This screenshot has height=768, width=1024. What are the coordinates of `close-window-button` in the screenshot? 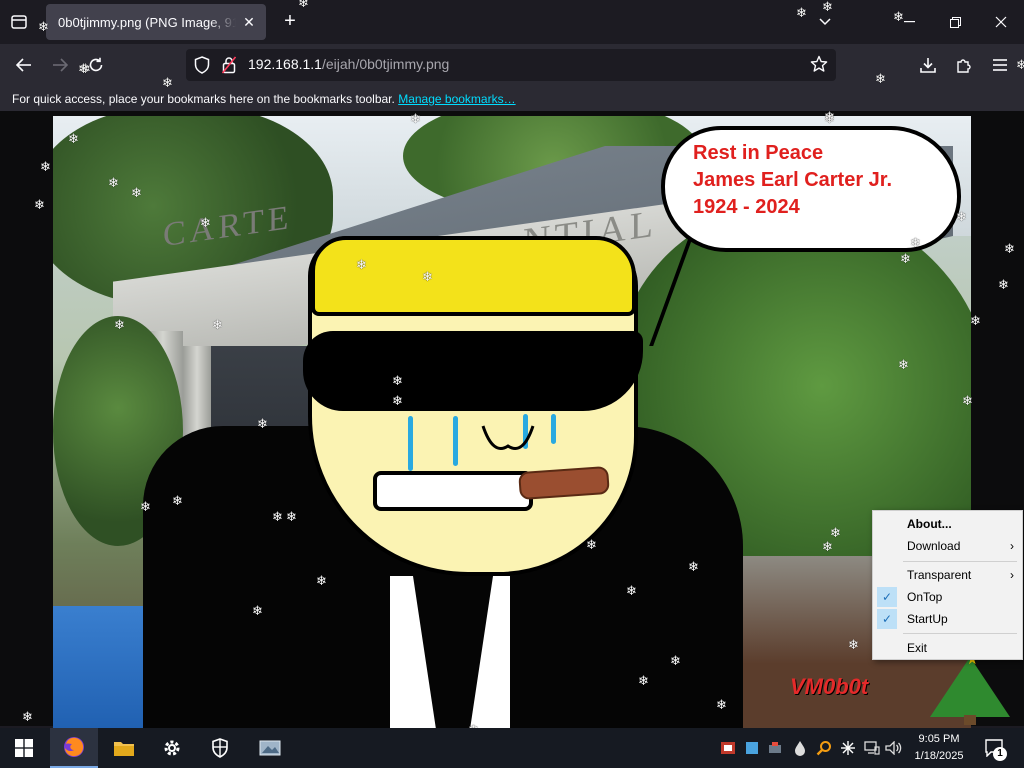 It's located at (1001, 22).